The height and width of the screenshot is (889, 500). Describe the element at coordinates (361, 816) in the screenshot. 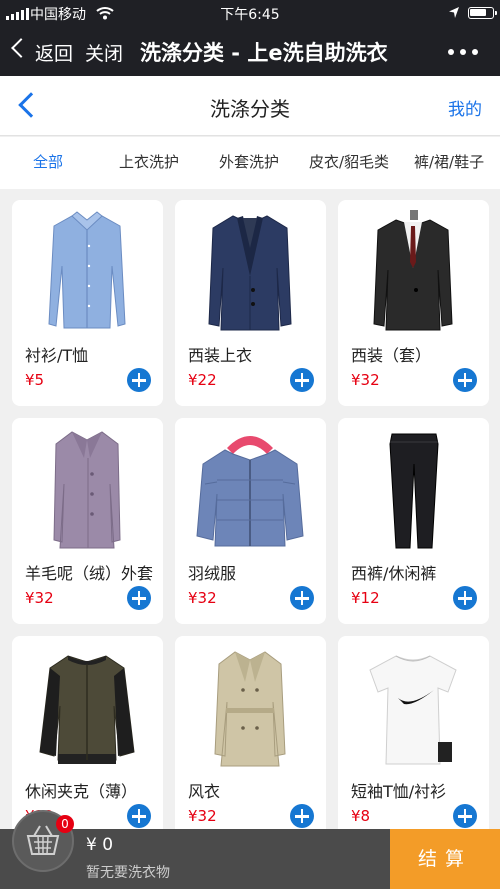

I see `product-price: ¥8` at that location.